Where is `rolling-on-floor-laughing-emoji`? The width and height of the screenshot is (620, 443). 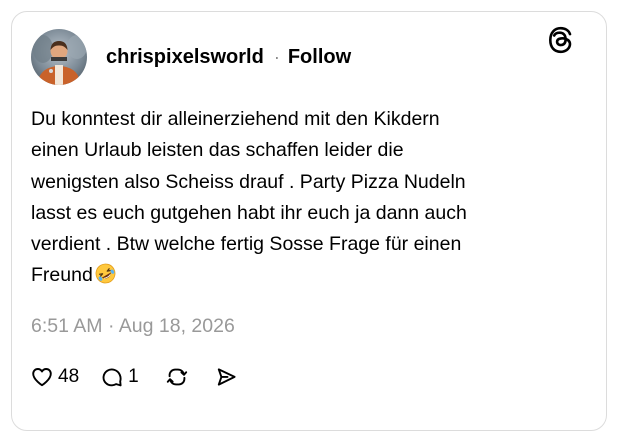 rolling-on-floor-laughing-emoji is located at coordinates (105, 273).